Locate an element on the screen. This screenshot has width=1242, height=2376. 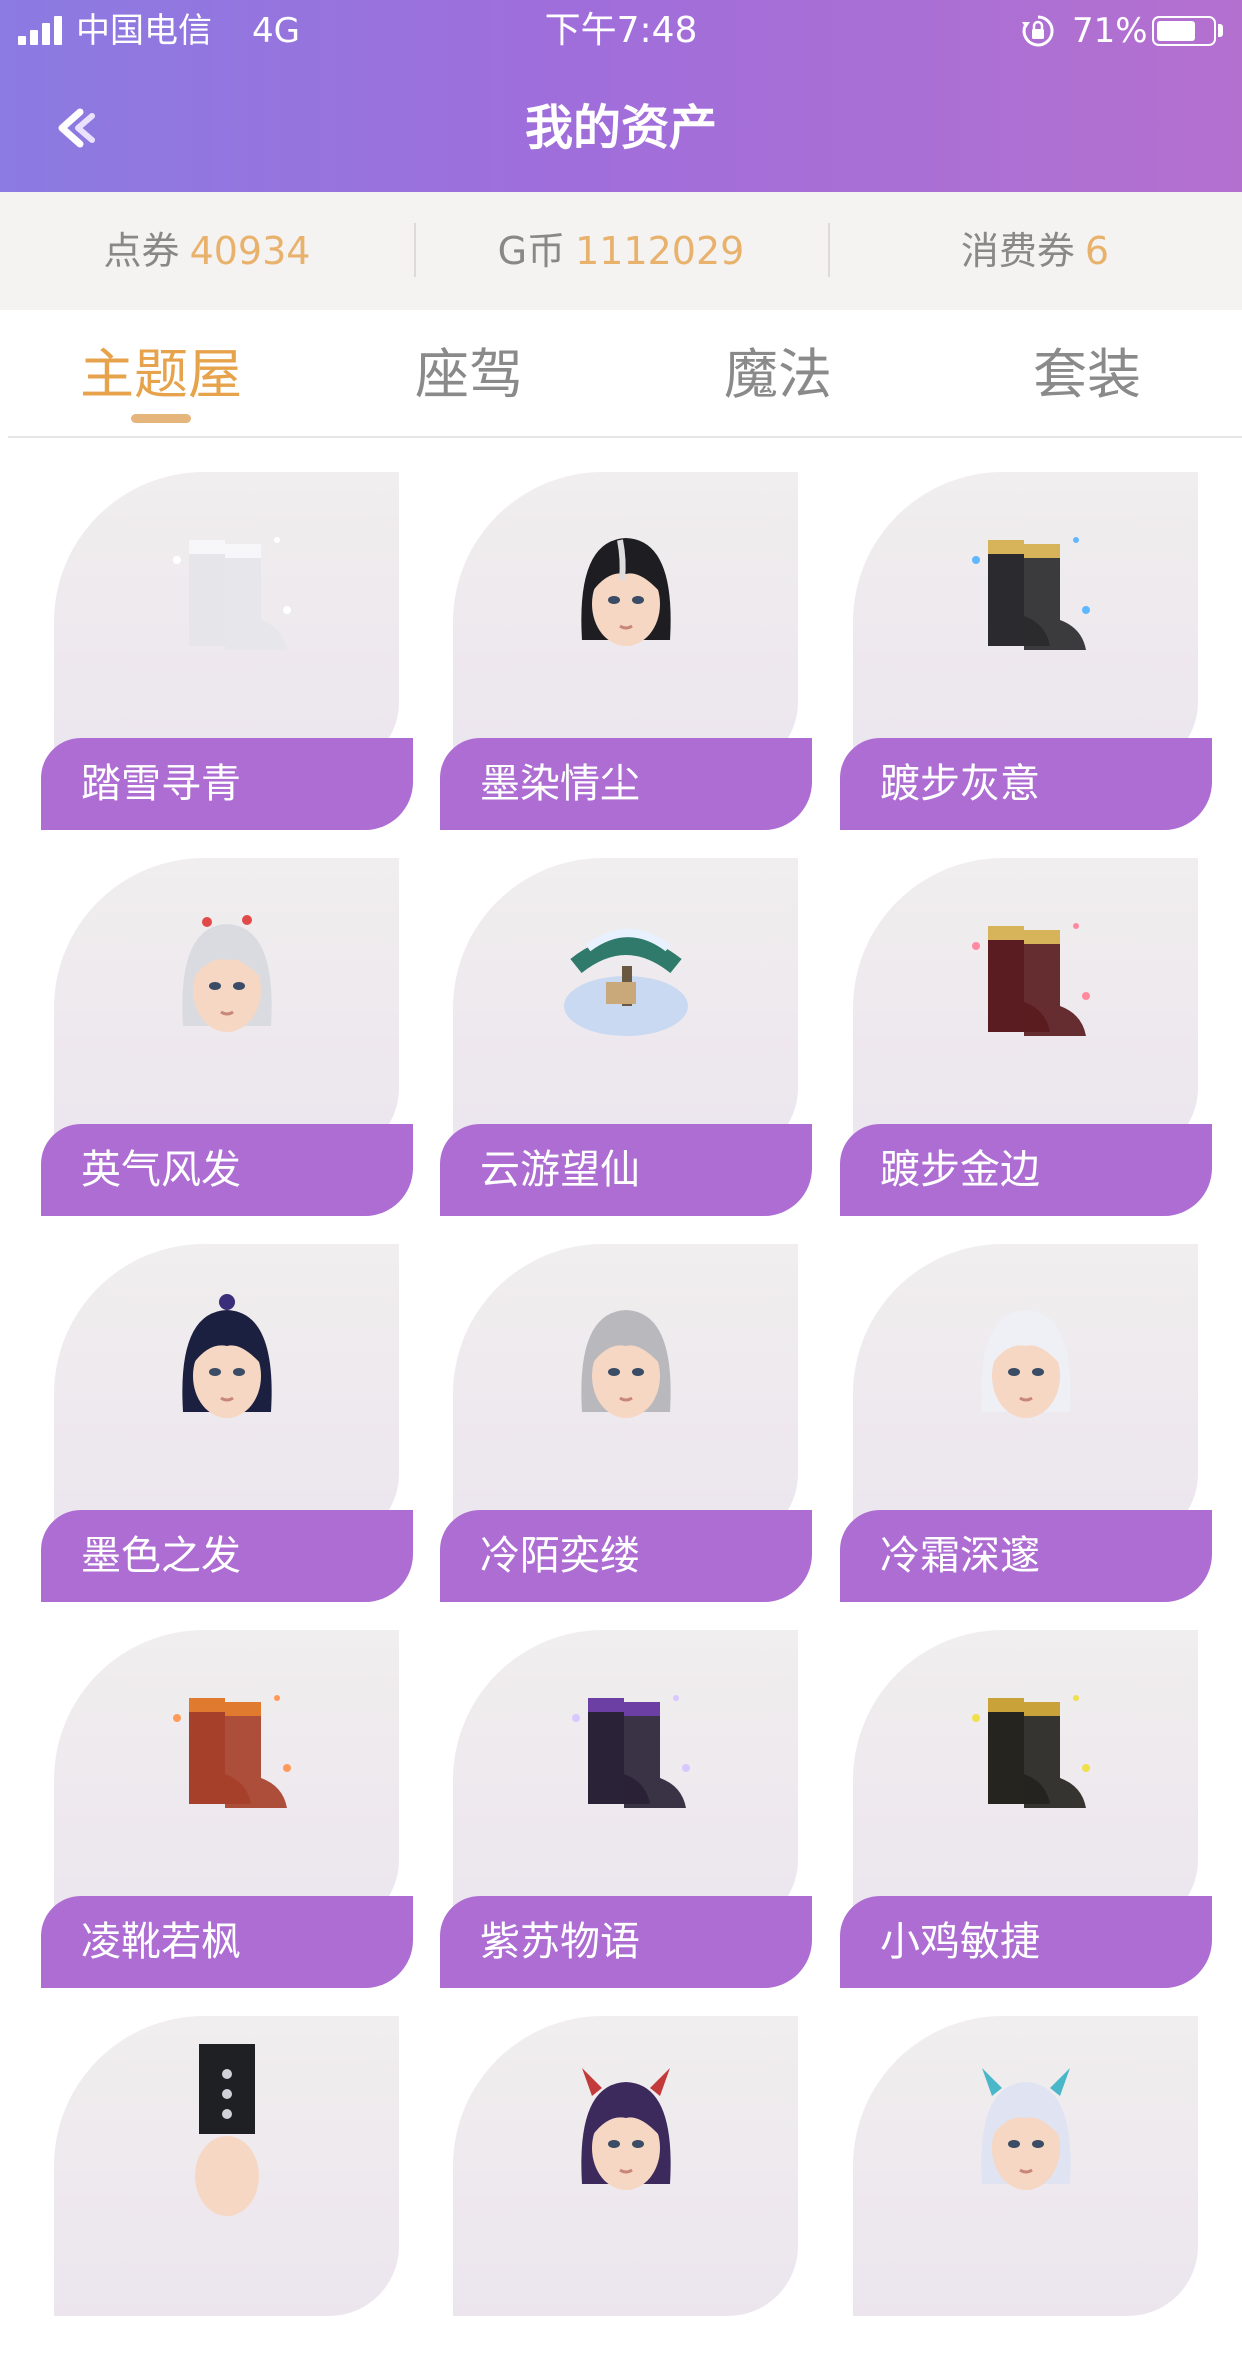
red-horn-head-icon is located at coordinates (626, 2129).